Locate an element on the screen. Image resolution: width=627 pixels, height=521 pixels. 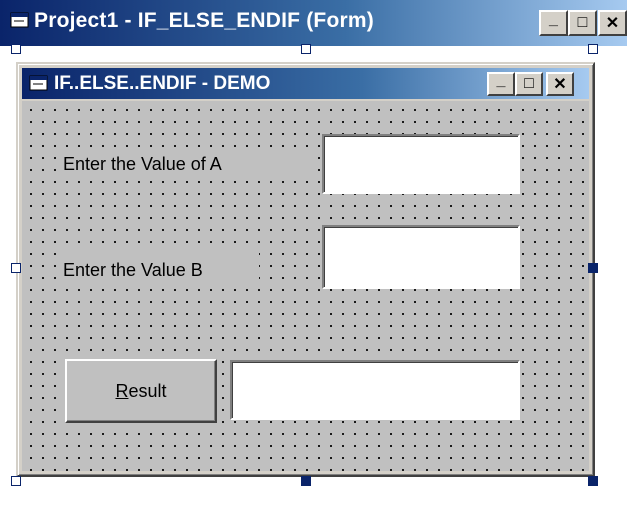
resize-handle-right is located at coordinates (593, 268).